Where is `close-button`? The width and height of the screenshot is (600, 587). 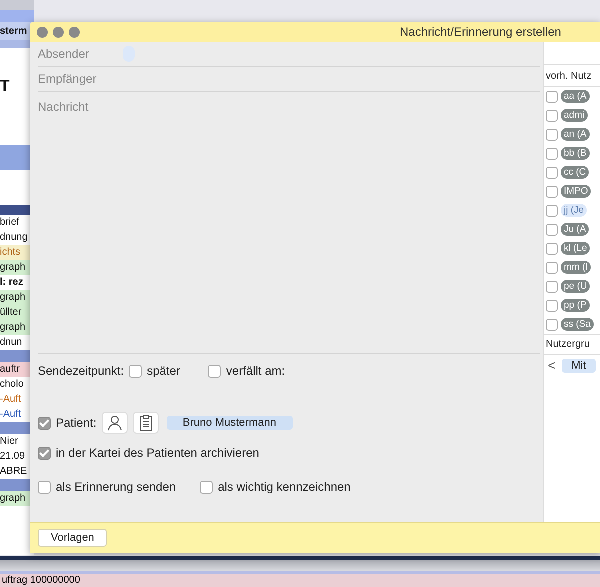 close-button is located at coordinates (42, 32).